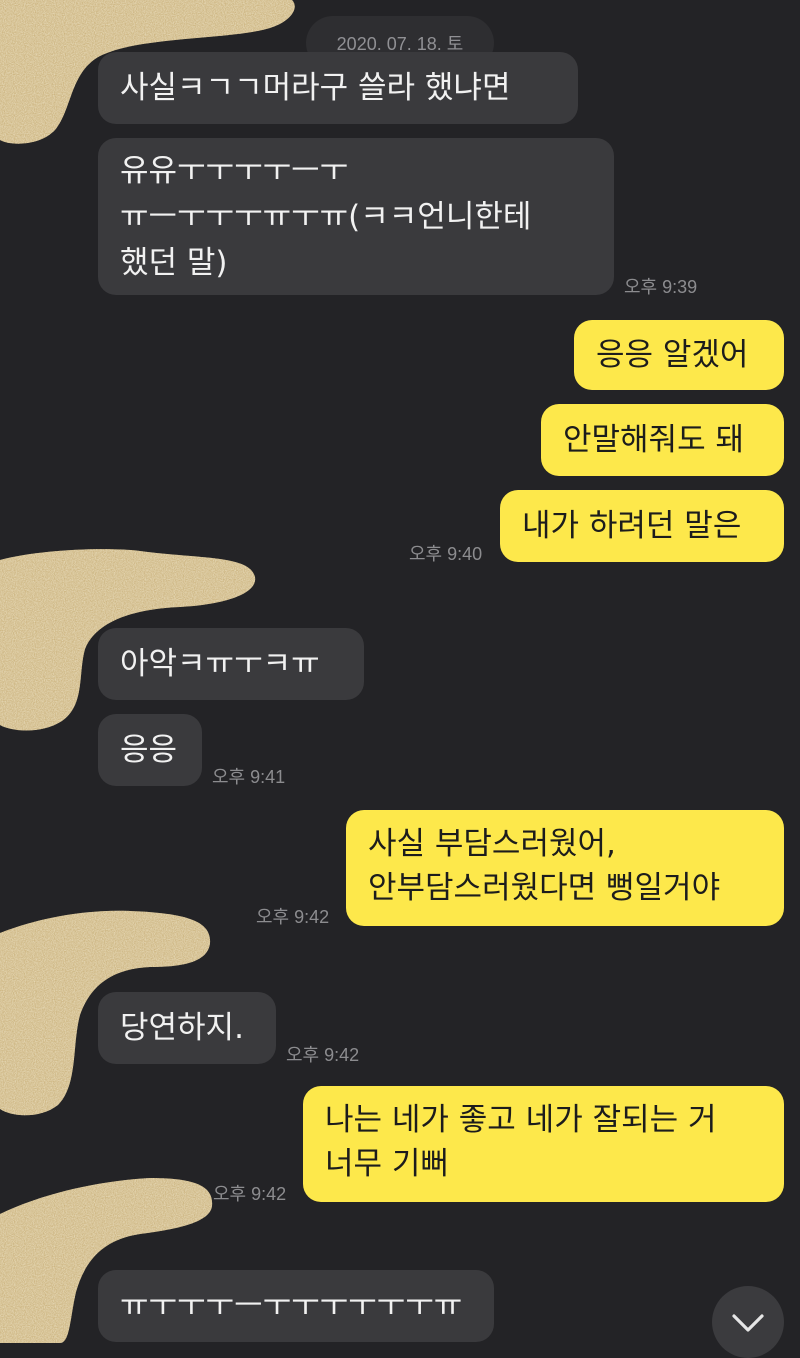 The width and height of the screenshot is (800, 1358). I want to click on message-bubble-outgoing: 응응 알겠어, so click(679, 355).